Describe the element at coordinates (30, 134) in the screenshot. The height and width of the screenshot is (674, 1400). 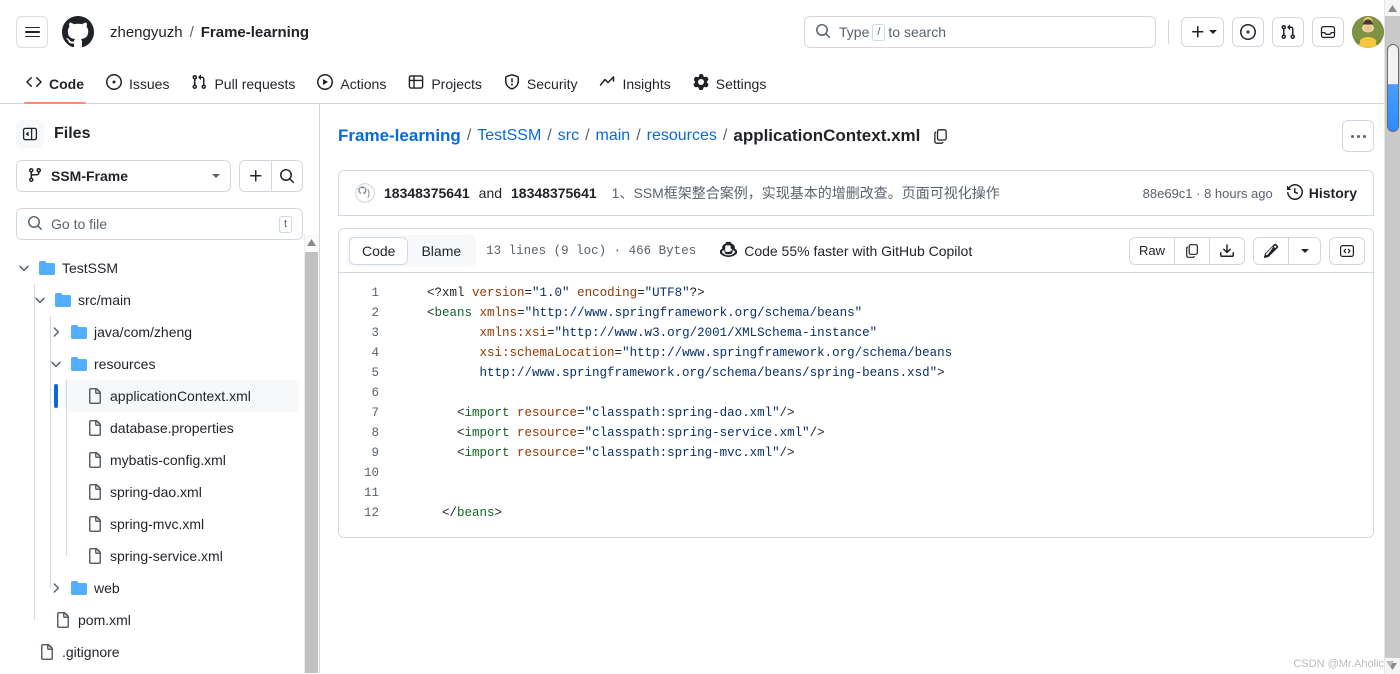
I see `collapse-sidebar-icon` at that location.